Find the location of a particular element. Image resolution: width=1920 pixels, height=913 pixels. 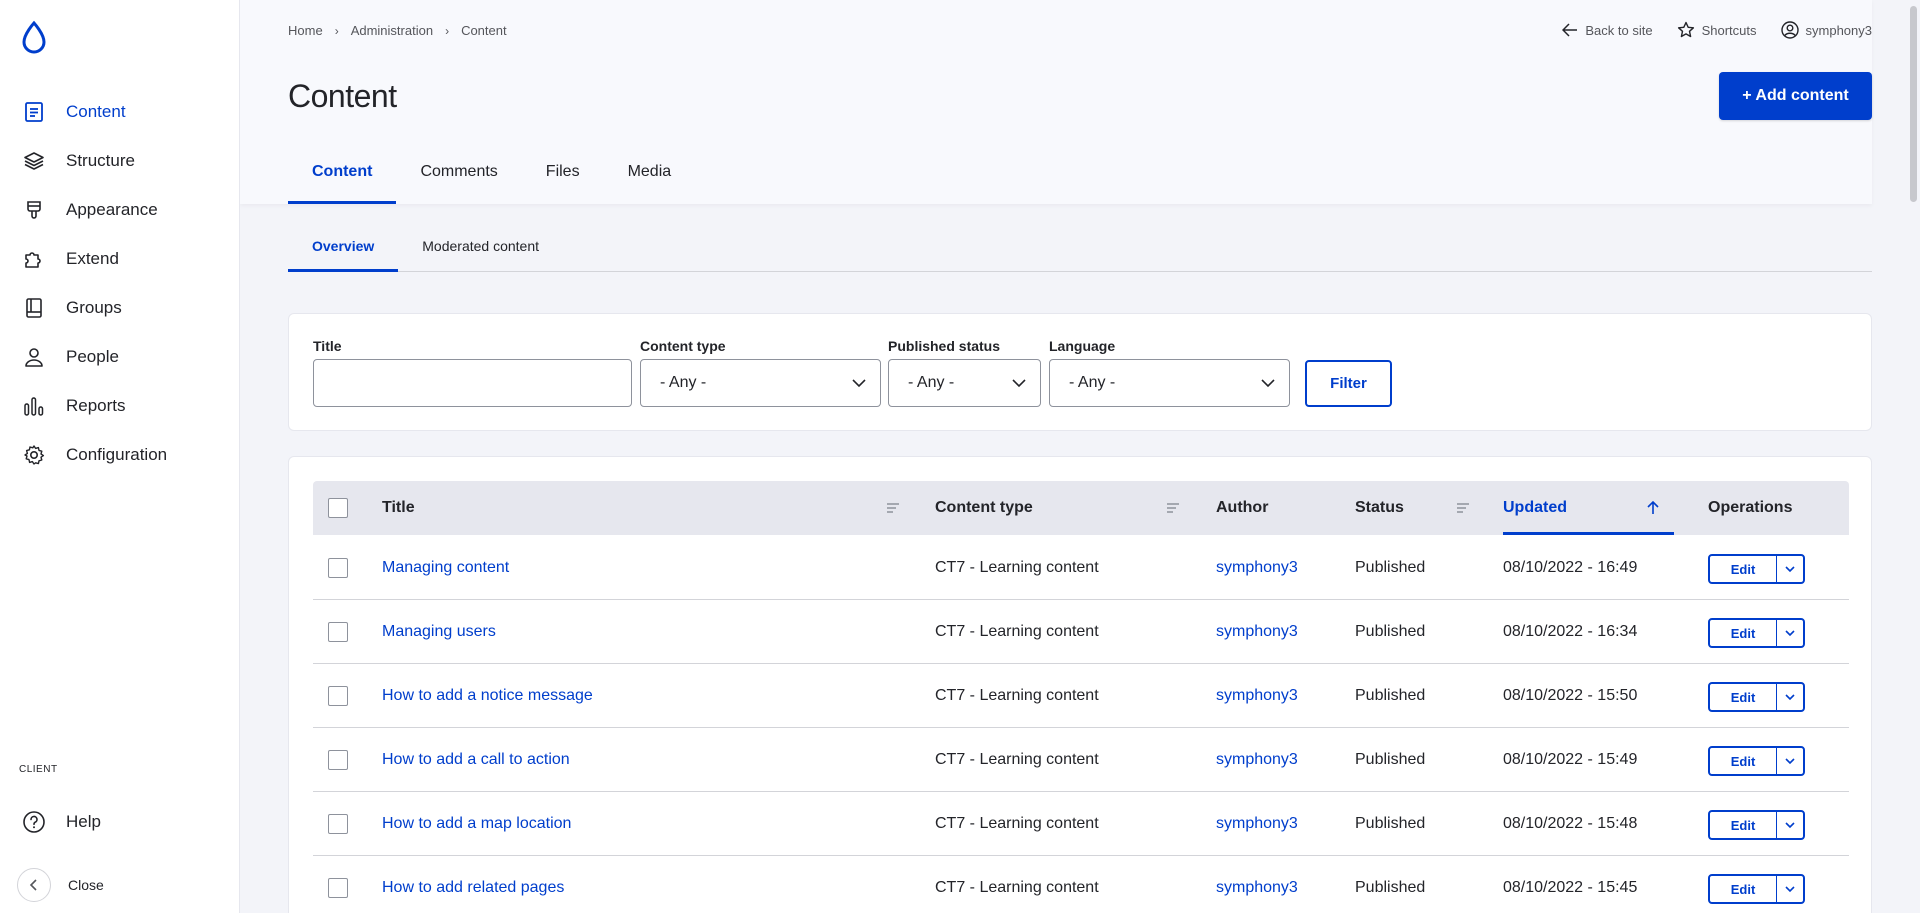

content-title-link: How to add a call to action is located at coordinates (476, 760).